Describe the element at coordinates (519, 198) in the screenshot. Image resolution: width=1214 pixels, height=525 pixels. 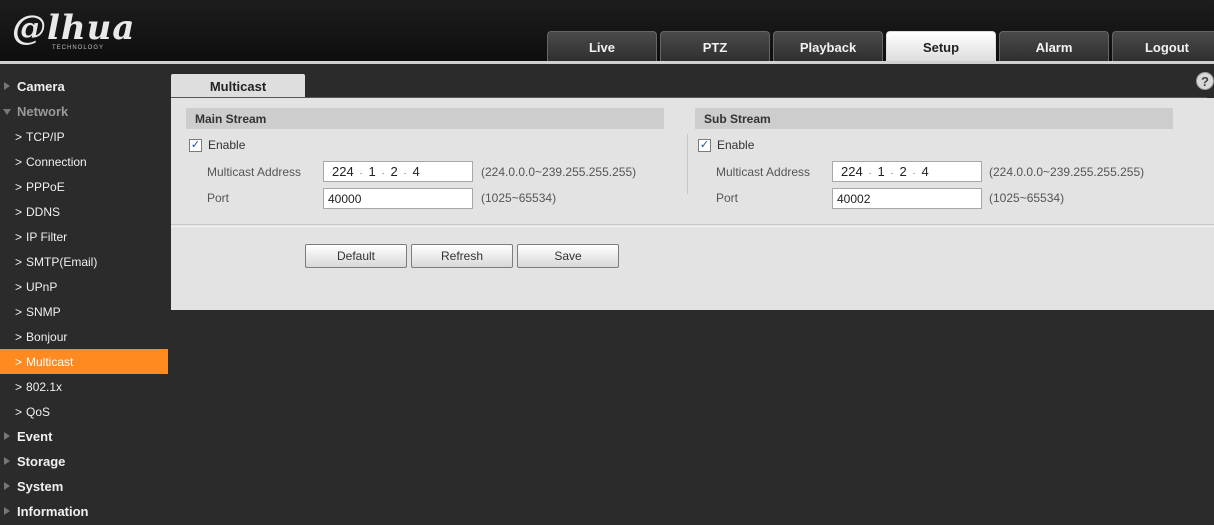
I see `main-port-range-hint: (1025~65534)` at that location.